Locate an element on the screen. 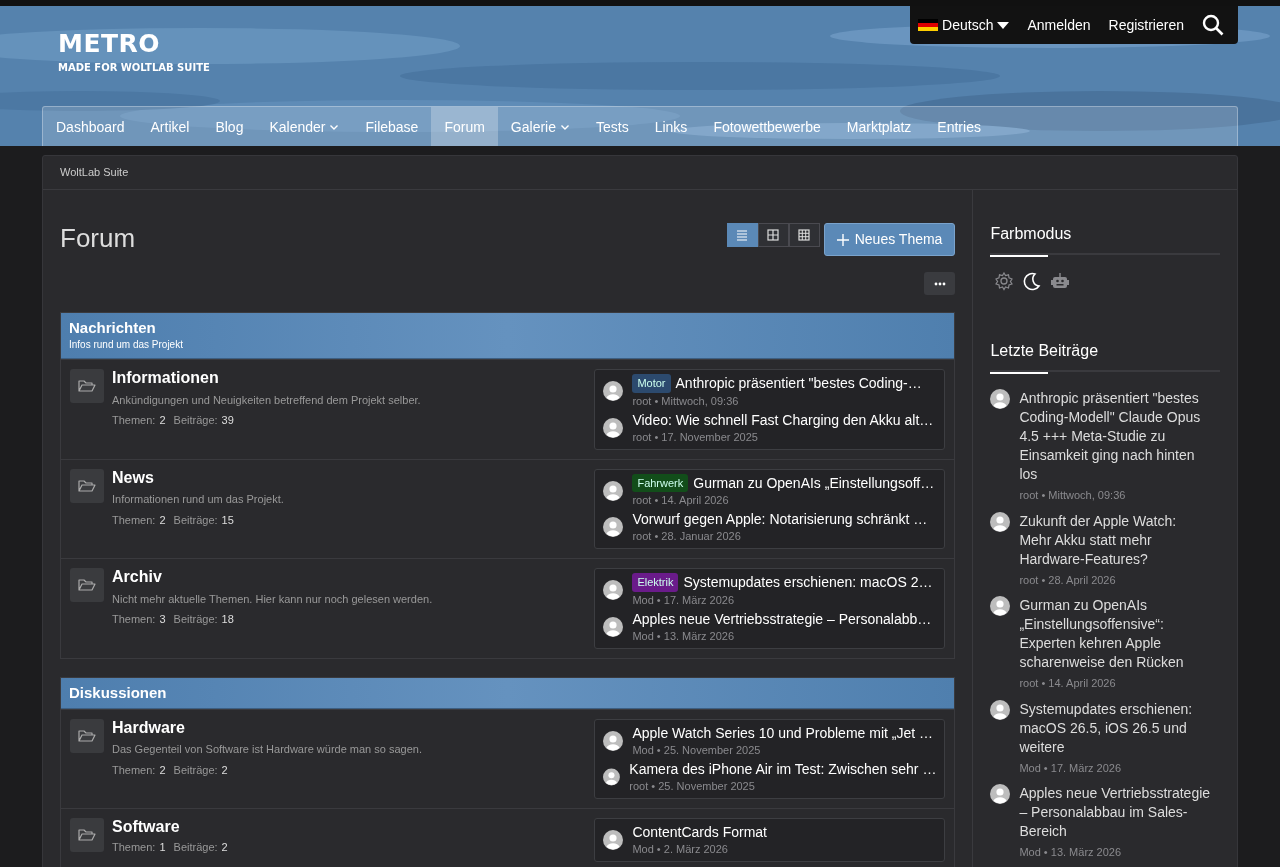 The image size is (1280, 867). post-meta: Mod • 2. März 2026 is located at coordinates (680, 849).